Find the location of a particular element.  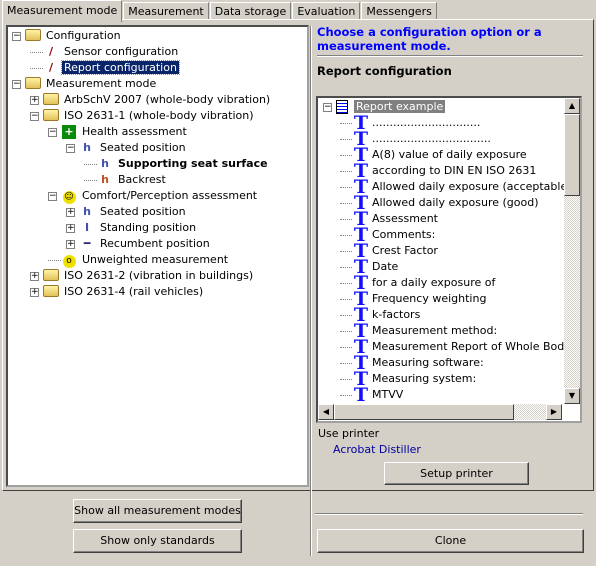

tree-item: o Unweighted measurement is located at coordinates (139, 260).